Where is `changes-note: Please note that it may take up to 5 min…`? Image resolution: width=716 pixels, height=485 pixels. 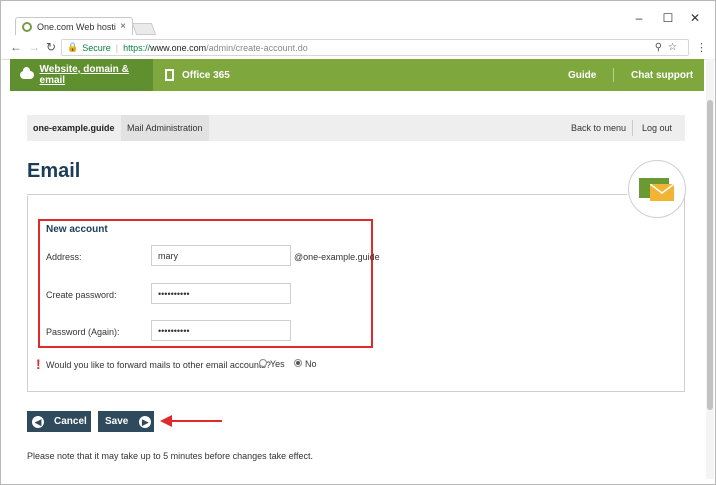 changes-note: Please note that it may take up to 5 min… is located at coordinates (170, 456).